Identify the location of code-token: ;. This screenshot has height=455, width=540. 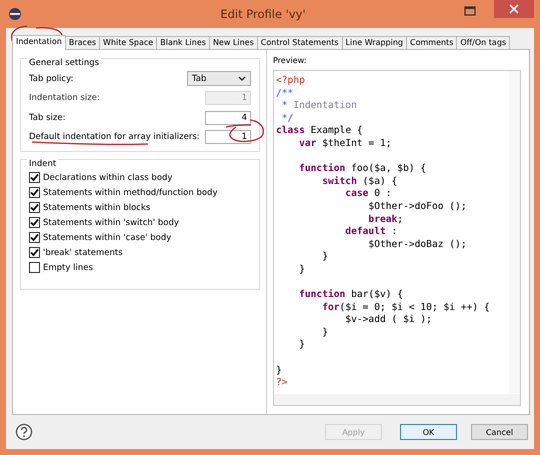
(400, 219).